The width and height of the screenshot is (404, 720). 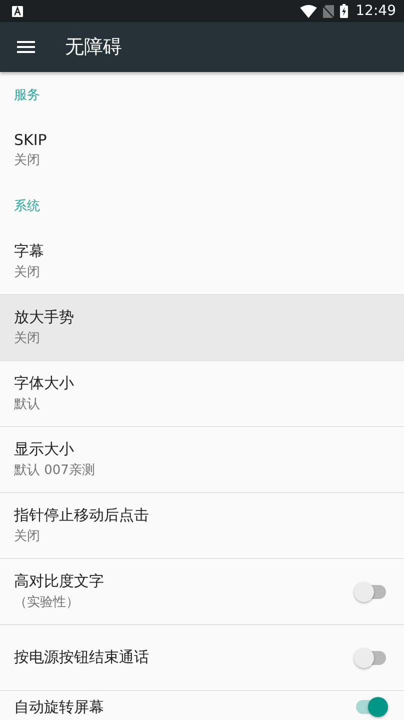 I want to click on settings-item: SKIP 关闭, so click(x=202, y=150).